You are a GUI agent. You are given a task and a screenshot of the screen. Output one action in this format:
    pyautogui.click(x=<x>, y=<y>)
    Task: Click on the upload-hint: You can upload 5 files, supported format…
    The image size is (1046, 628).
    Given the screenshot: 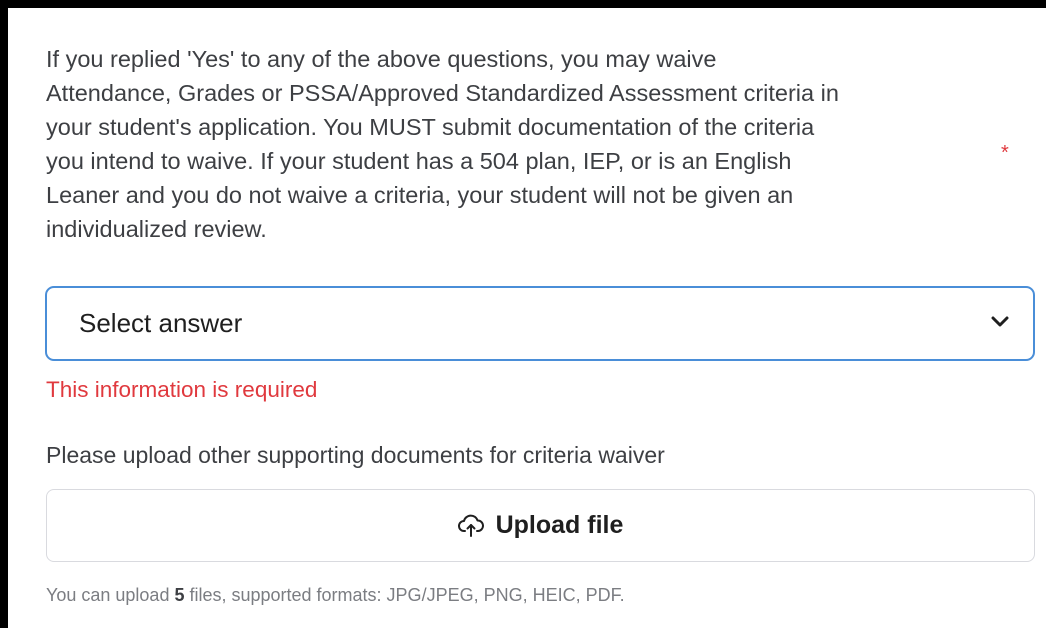 What is the action you would take?
    pyautogui.click(x=335, y=595)
    